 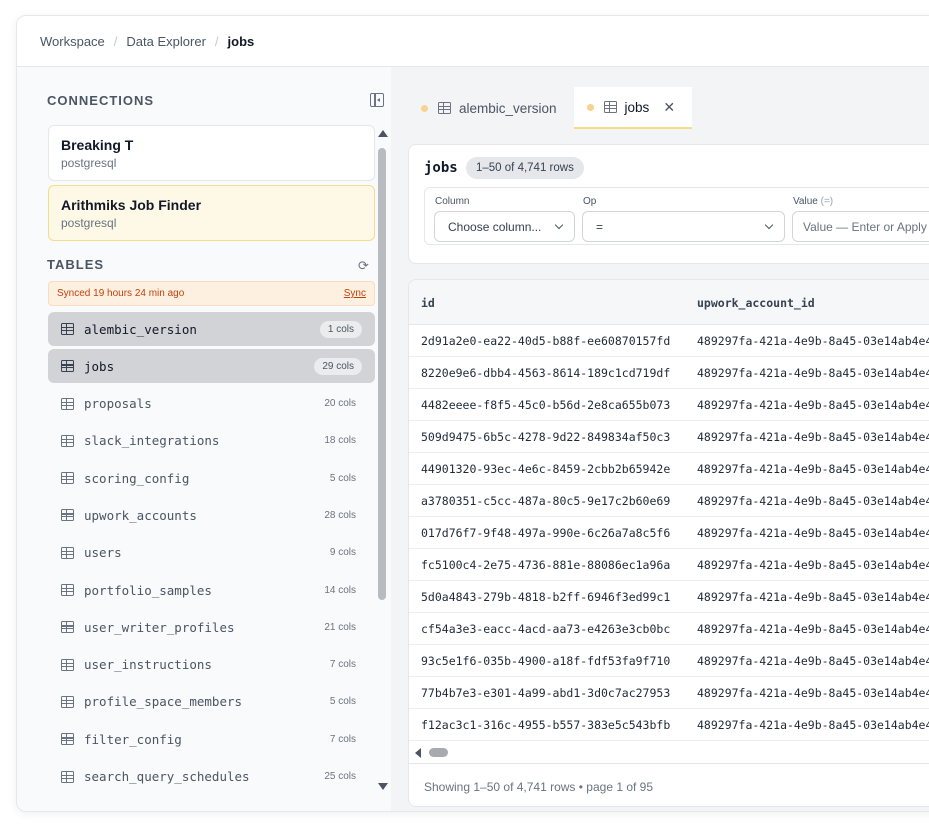 I want to click on table-name: upwork_accounts, so click(x=140, y=515).